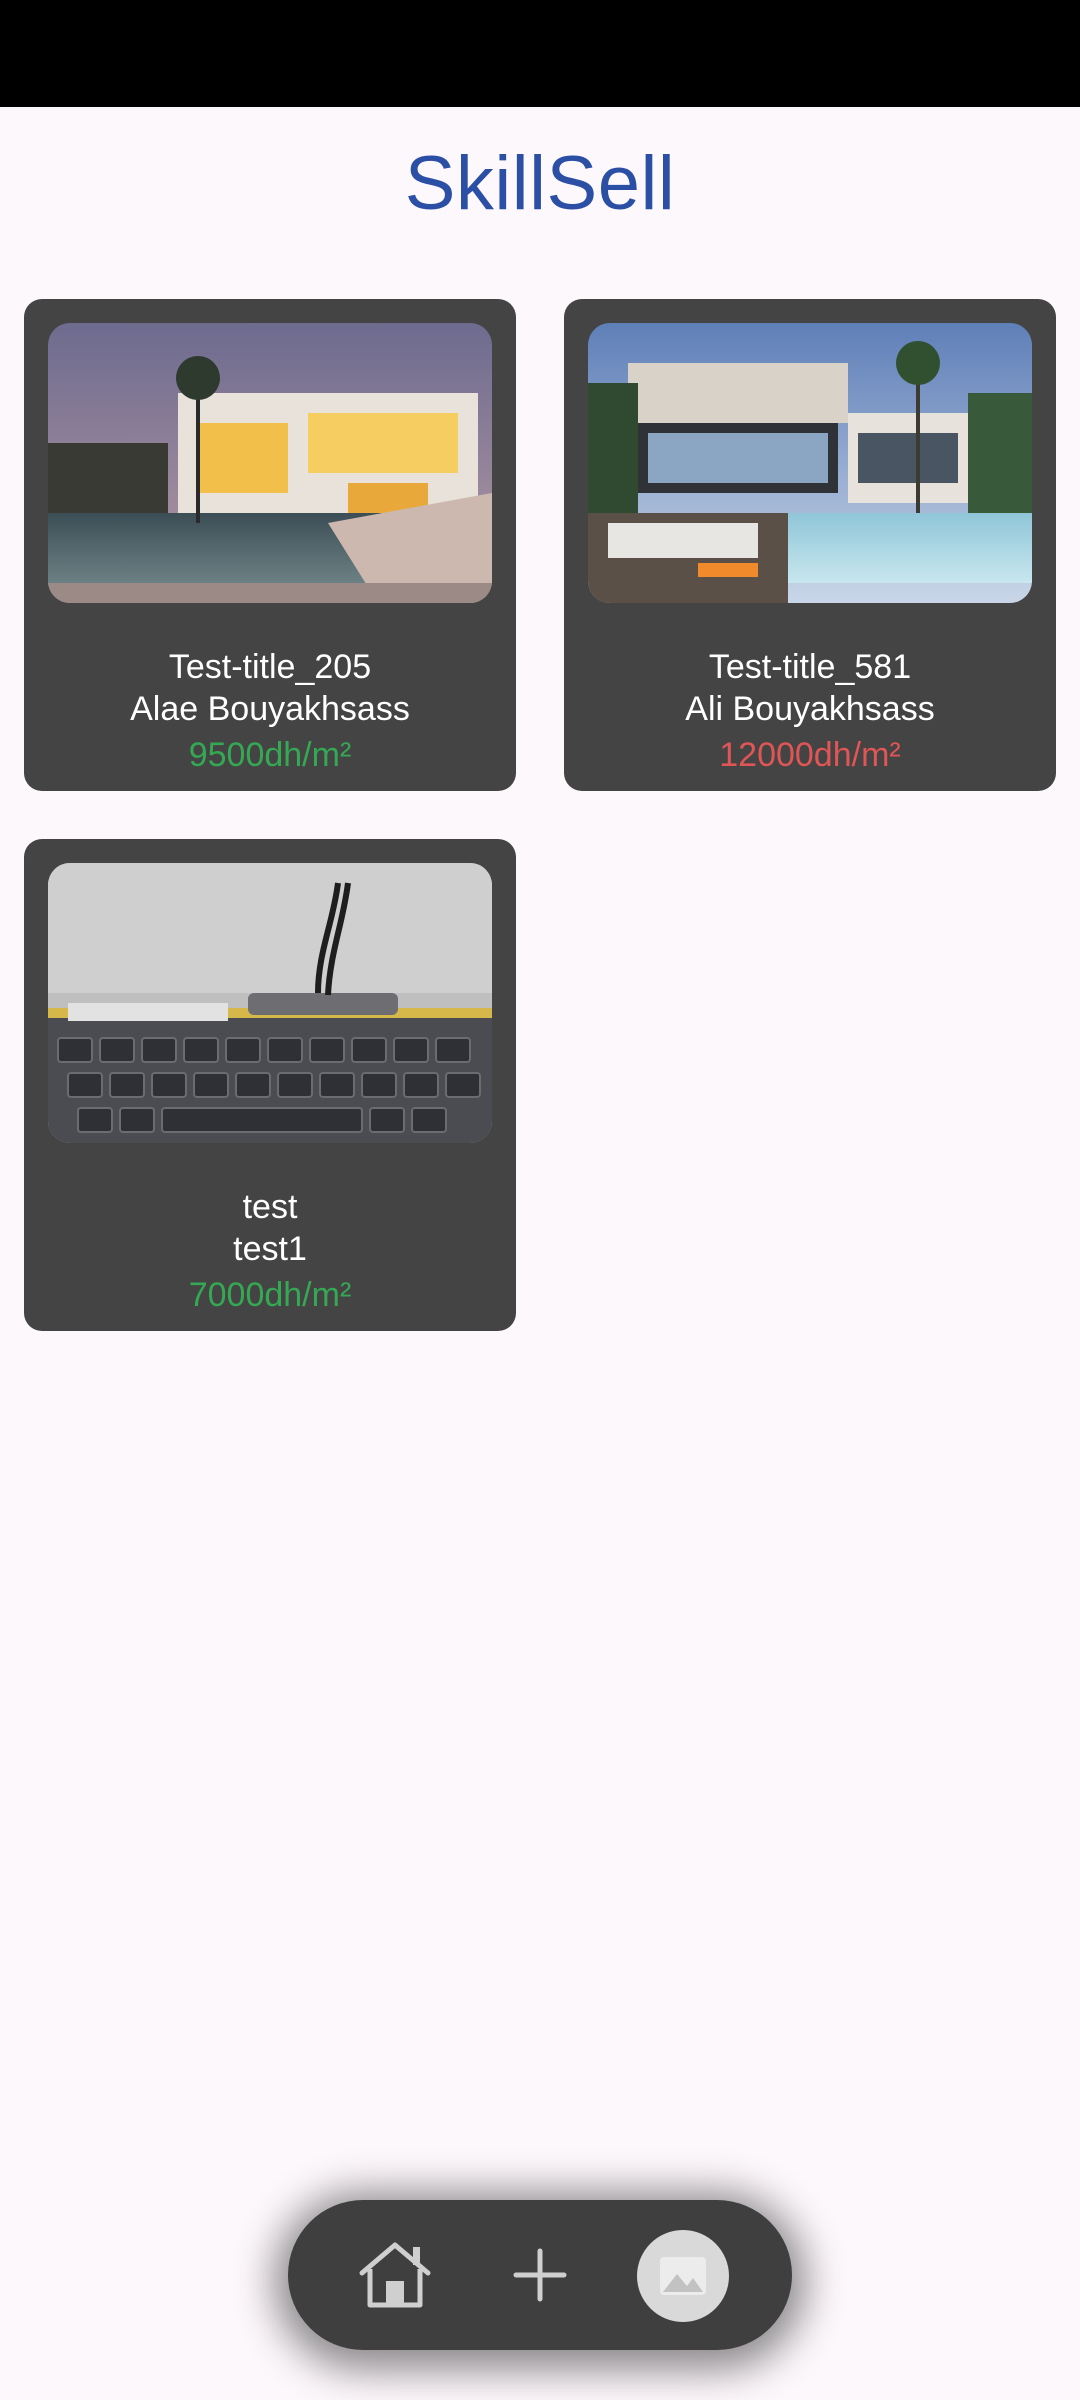 Image resolution: width=1080 pixels, height=2400 pixels. Describe the element at coordinates (270, 1295) in the screenshot. I see `listing-price: 7000dh/m²` at that location.